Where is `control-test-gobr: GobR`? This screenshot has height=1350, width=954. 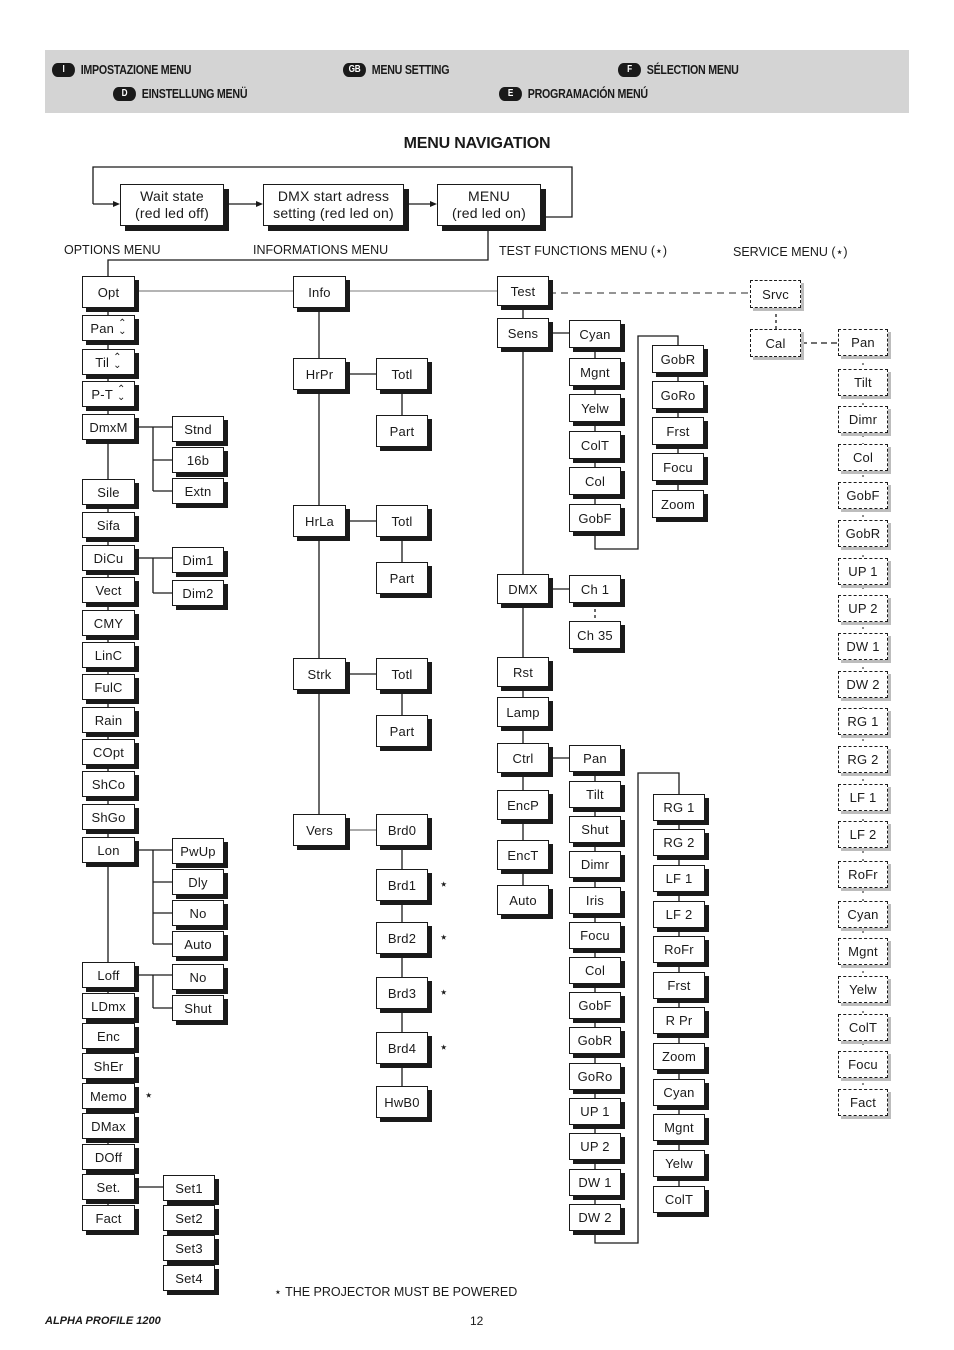 control-test-gobr: GobR is located at coordinates (595, 1040).